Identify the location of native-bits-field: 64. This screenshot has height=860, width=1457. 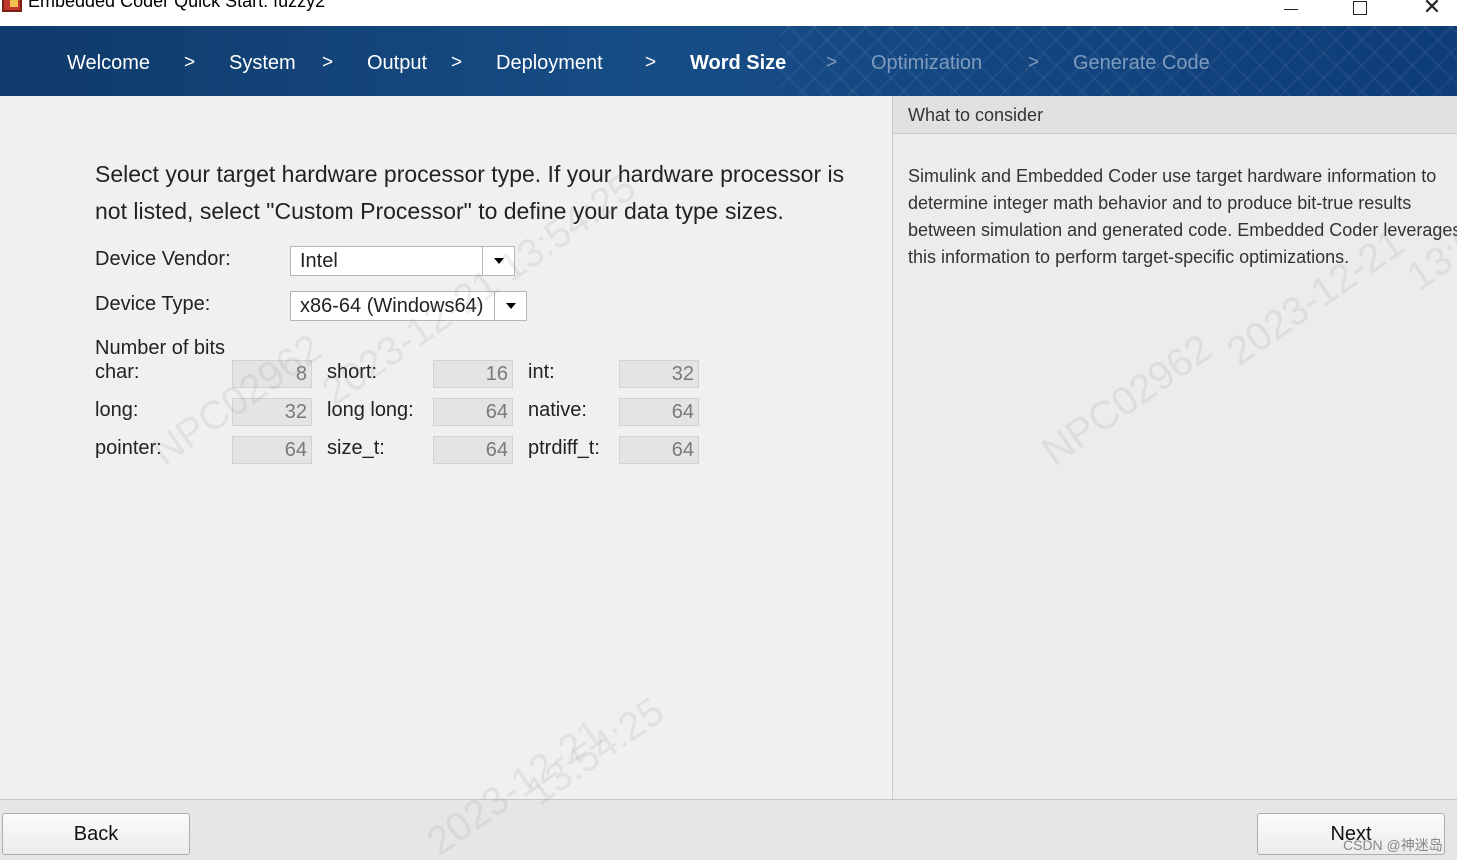
(659, 412).